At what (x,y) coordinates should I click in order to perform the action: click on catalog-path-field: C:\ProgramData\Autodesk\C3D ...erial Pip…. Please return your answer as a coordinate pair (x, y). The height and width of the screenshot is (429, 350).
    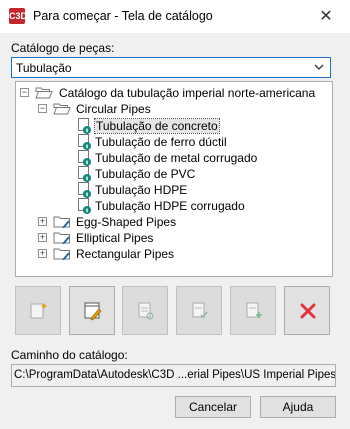
    Looking at the image, I should click on (173, 375).